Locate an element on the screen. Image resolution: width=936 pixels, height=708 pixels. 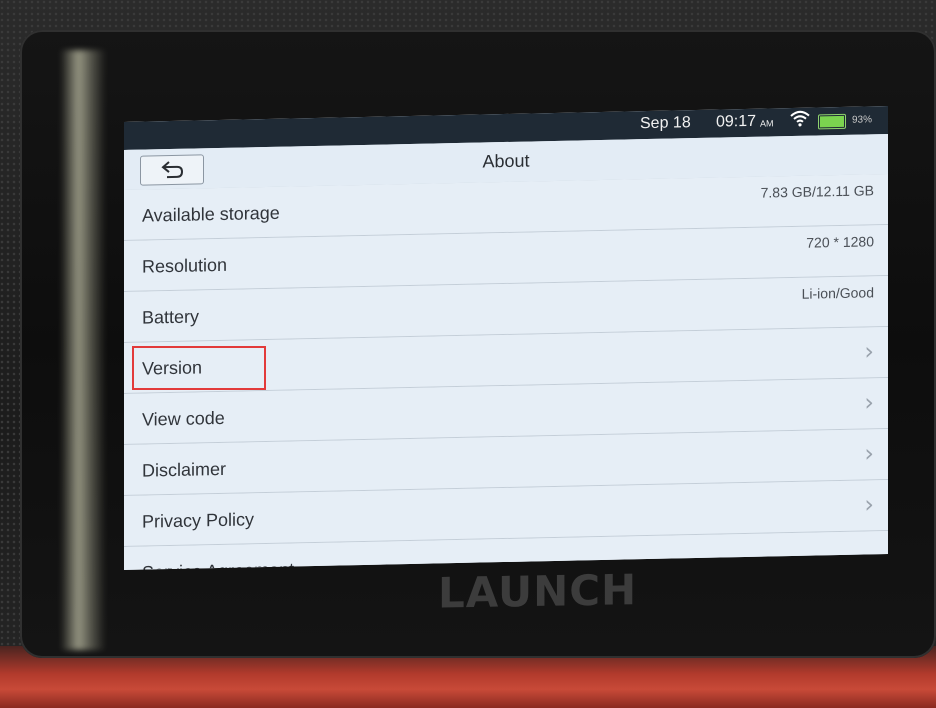
version-highlight-box is located at coordinates (199, 368).